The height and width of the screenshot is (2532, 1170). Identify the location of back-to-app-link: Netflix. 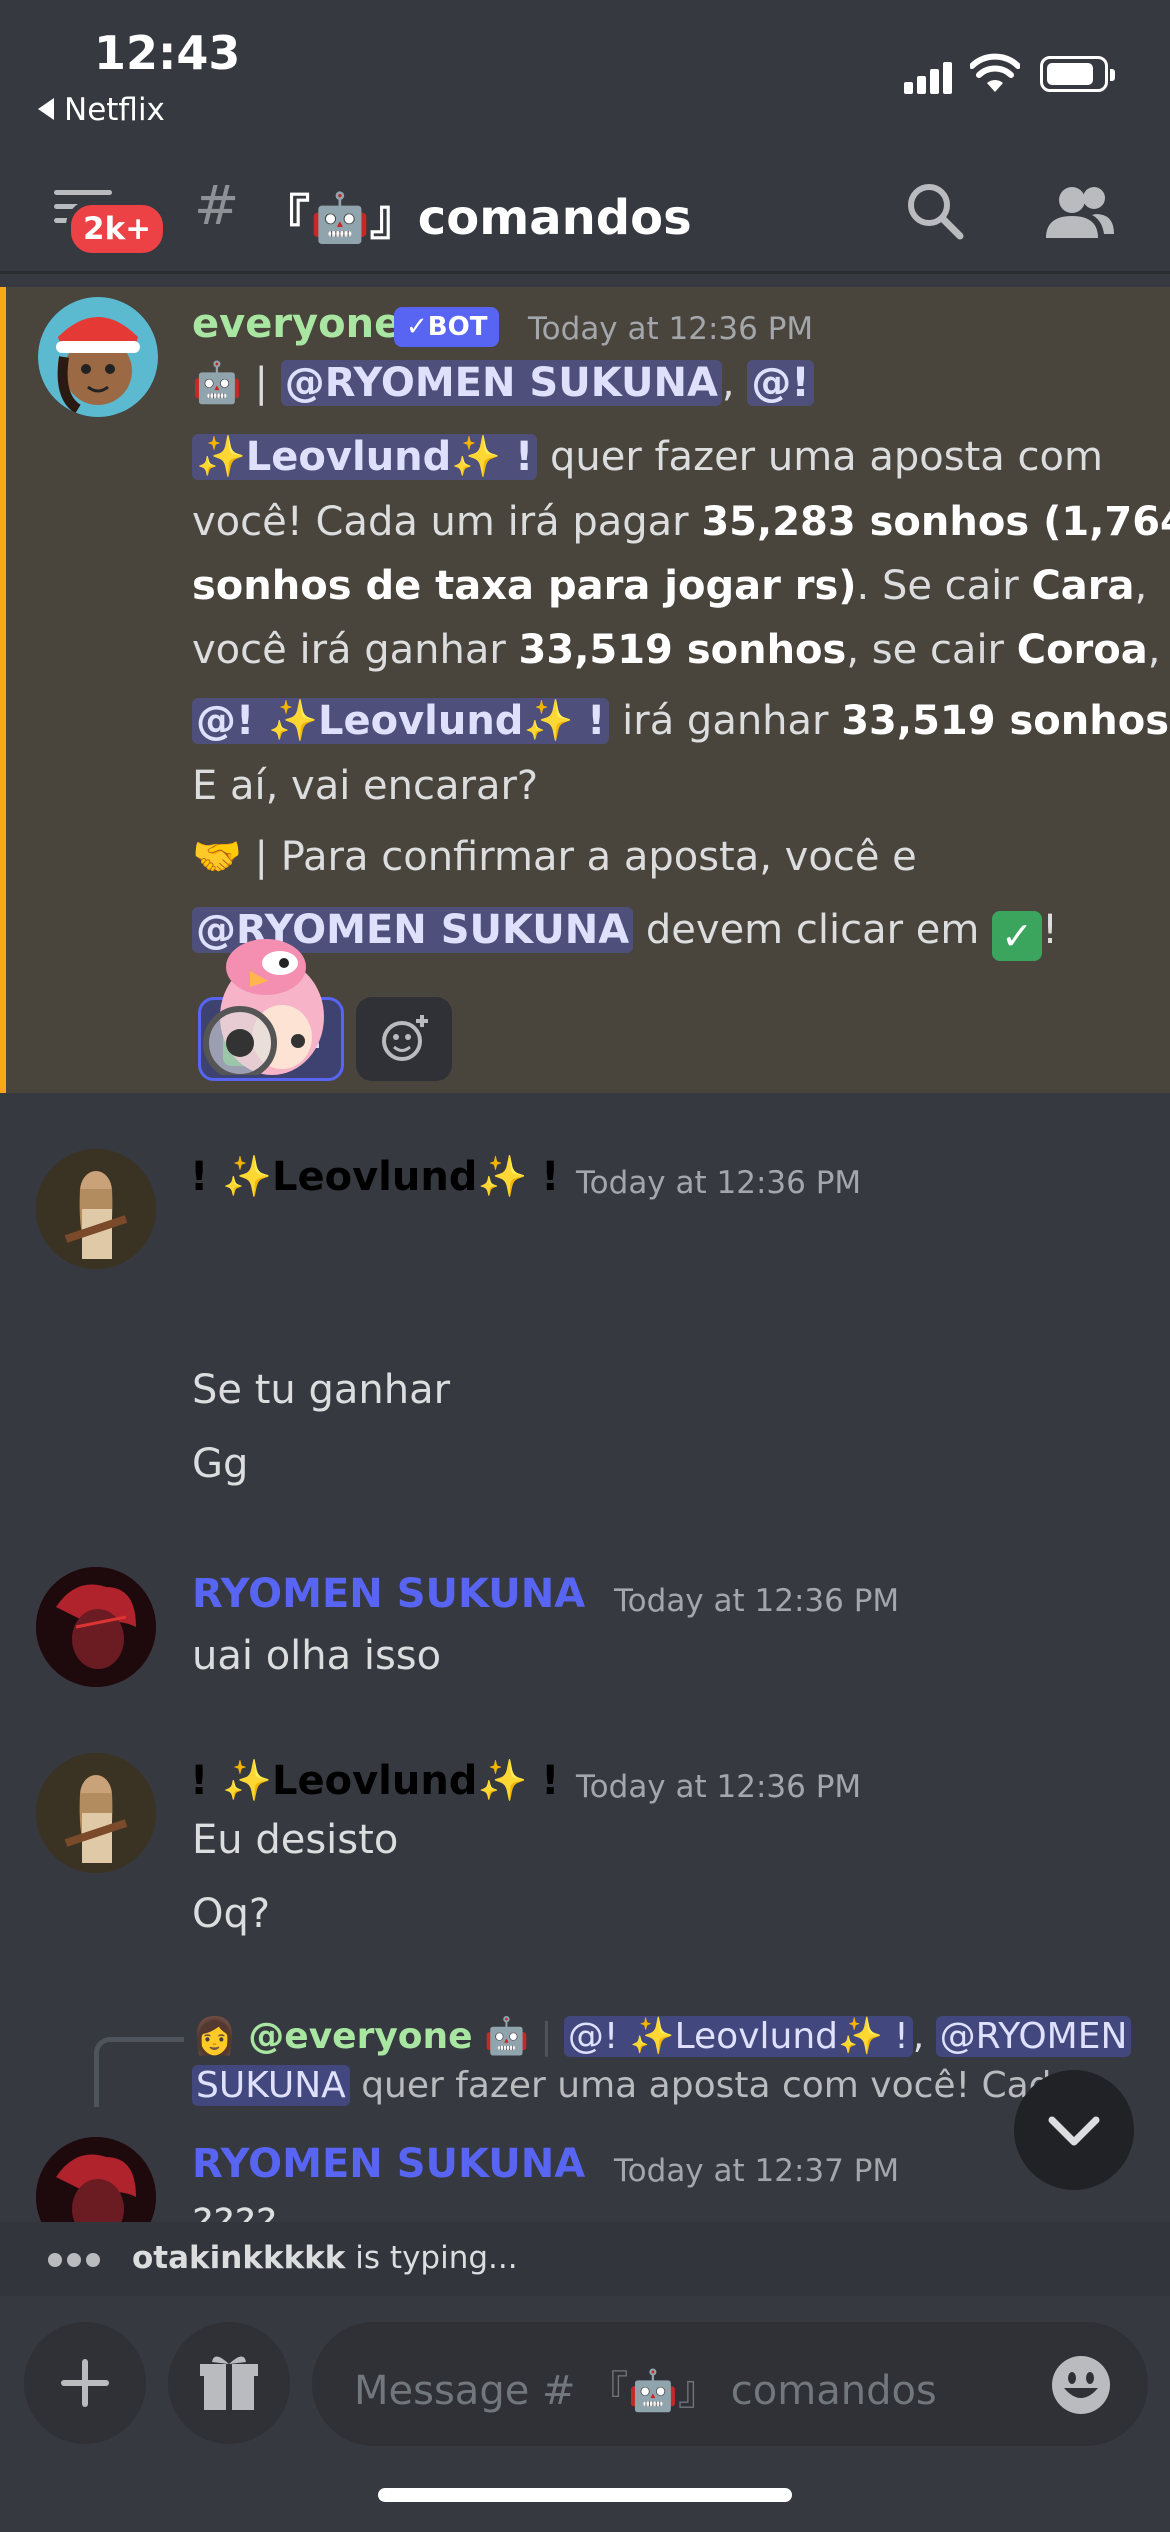
(101, 110).